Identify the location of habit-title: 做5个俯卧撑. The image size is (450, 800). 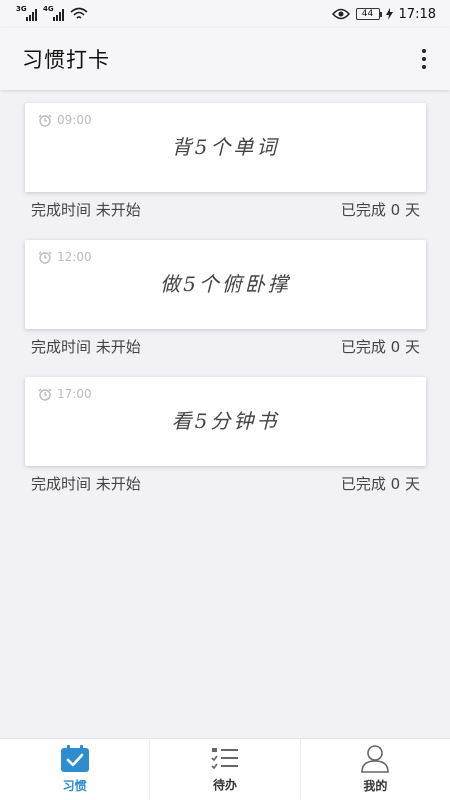
(225, 284).